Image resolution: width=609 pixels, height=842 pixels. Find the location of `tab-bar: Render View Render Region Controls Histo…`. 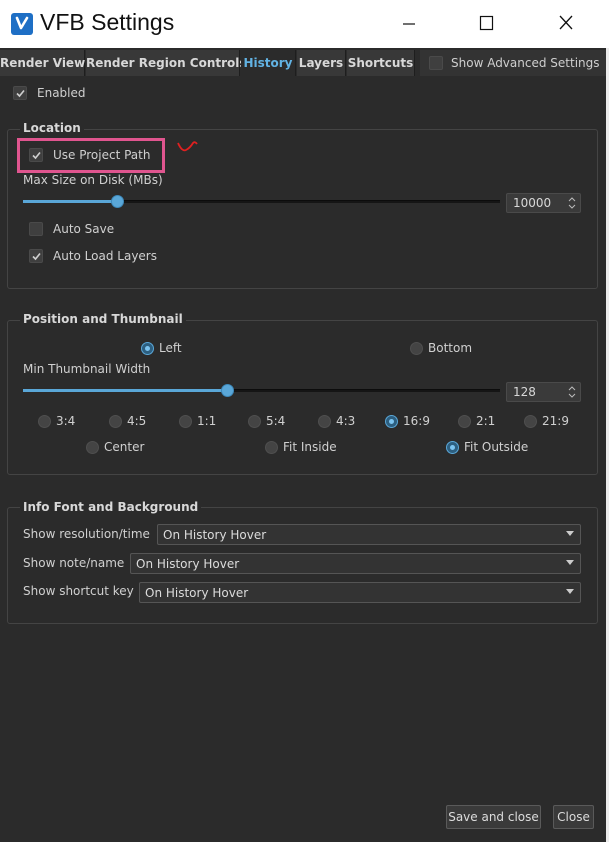

tab-bar: Render View Render Region Controls Histo… is located at coordinates (304, 63).